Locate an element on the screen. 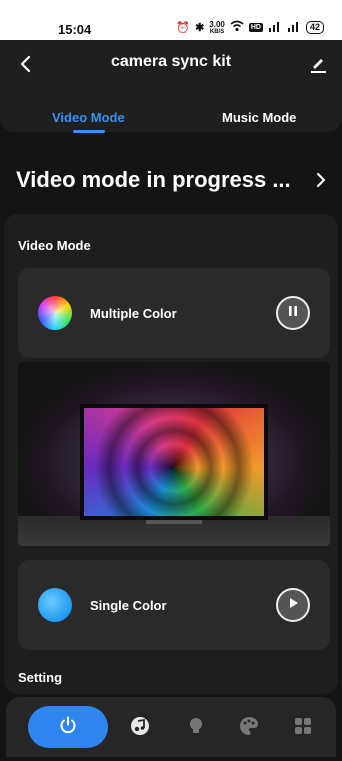  grid-icon is located at coordinates (303, 726).